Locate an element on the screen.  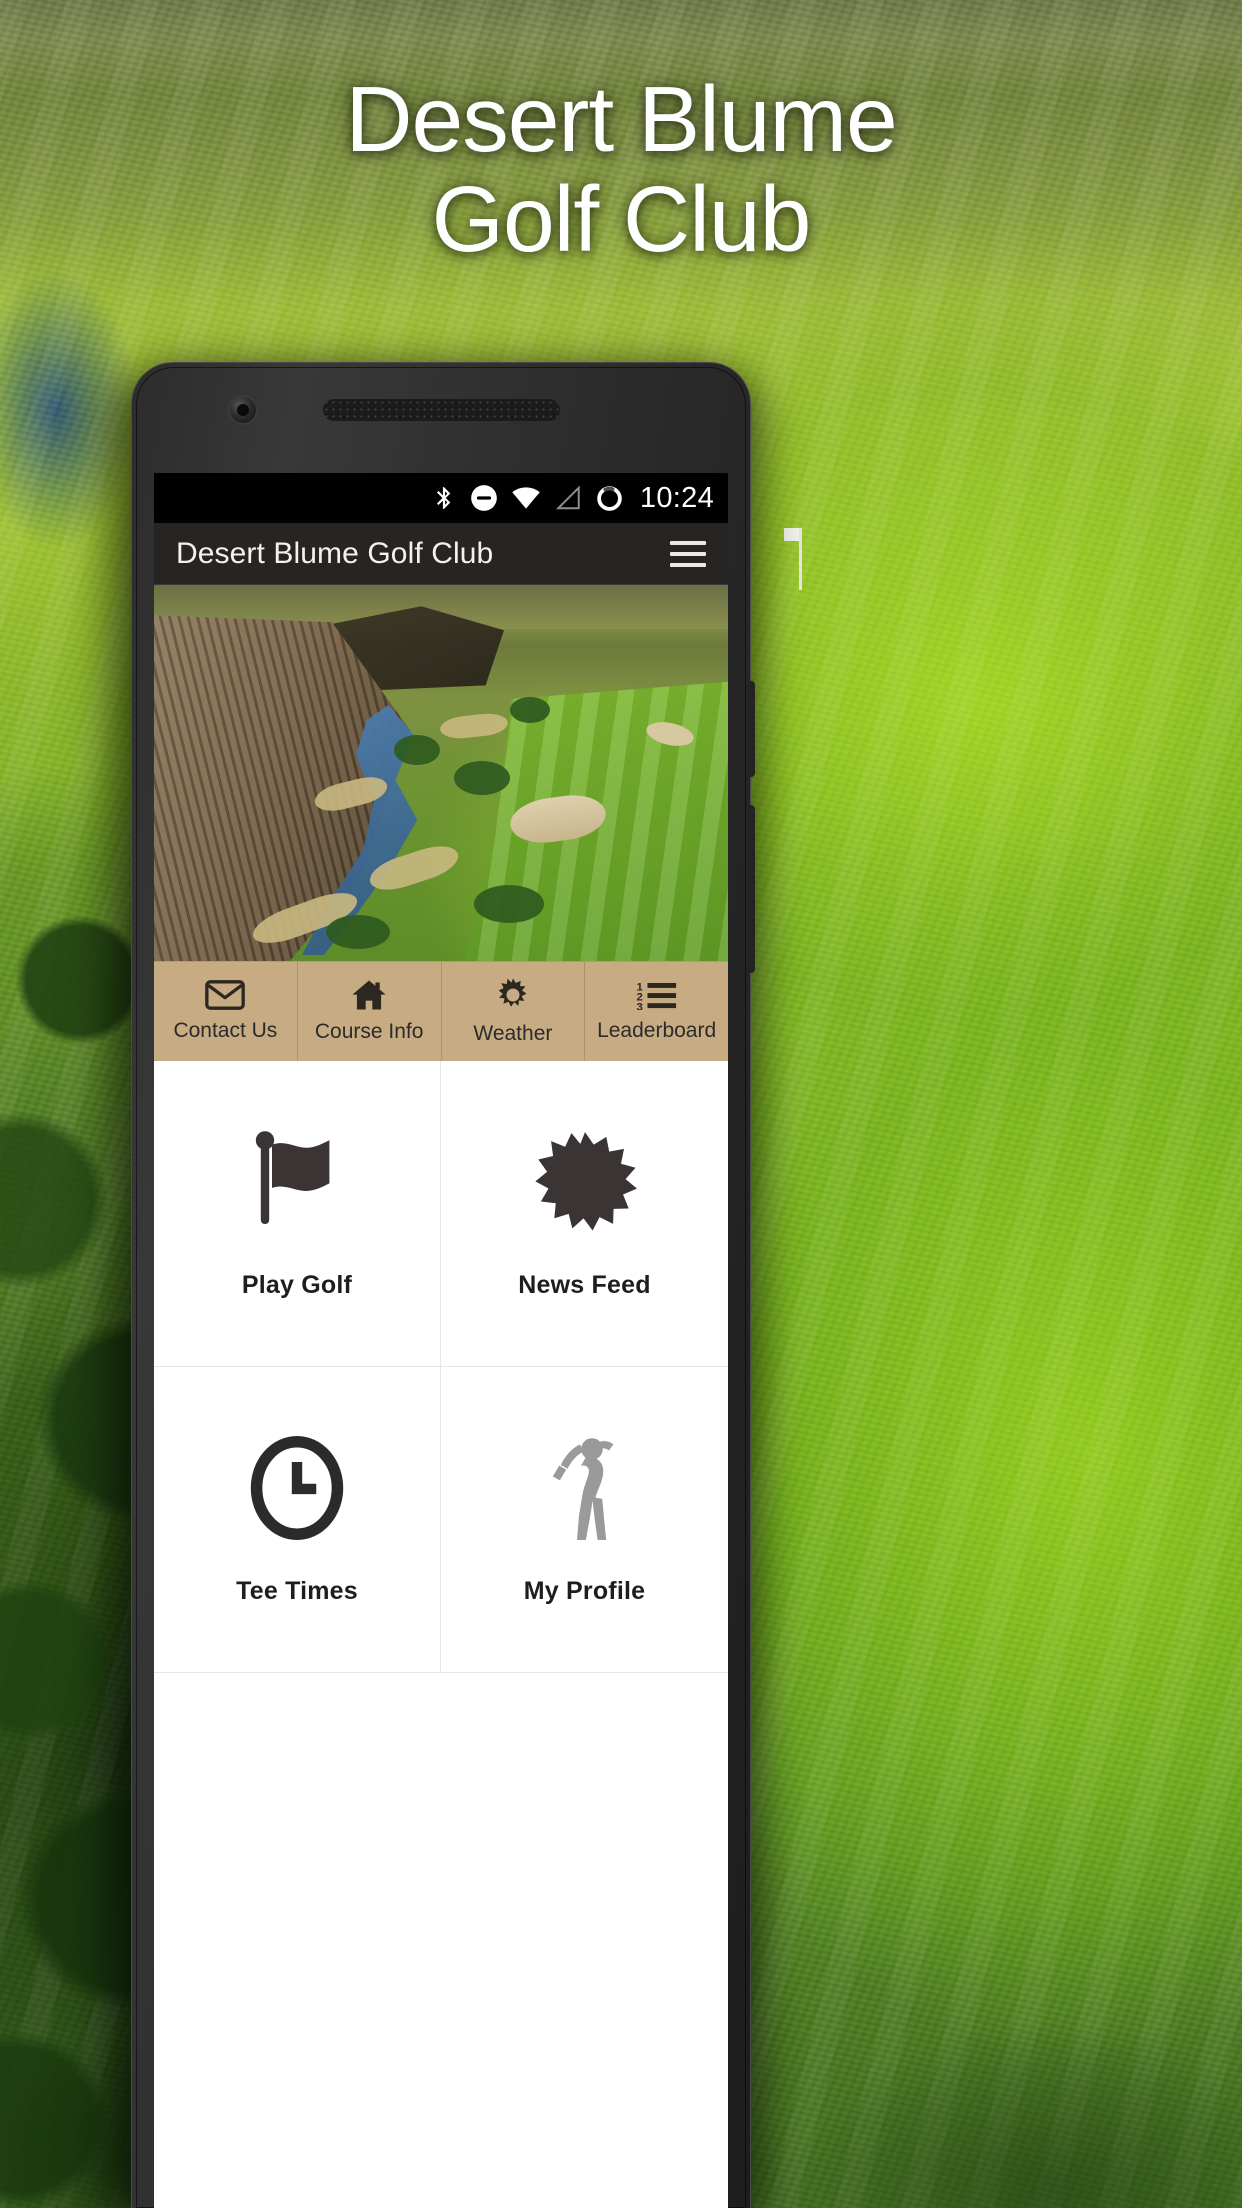
app-title: Desert Blume Golf Club is located at coordinates (335, 553).